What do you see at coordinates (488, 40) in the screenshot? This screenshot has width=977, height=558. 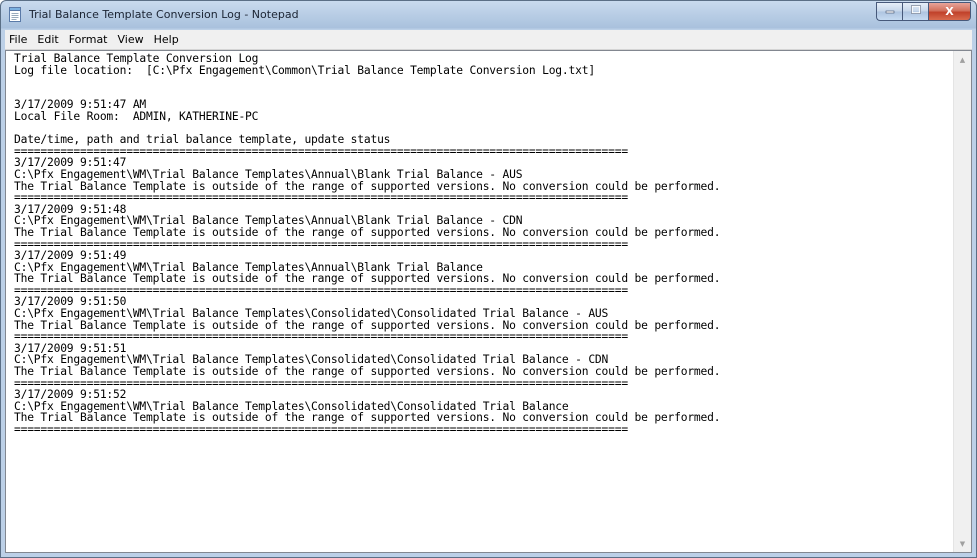 I see `menu-bar: File Edit Format View Help` at bounding box center [488, 40].